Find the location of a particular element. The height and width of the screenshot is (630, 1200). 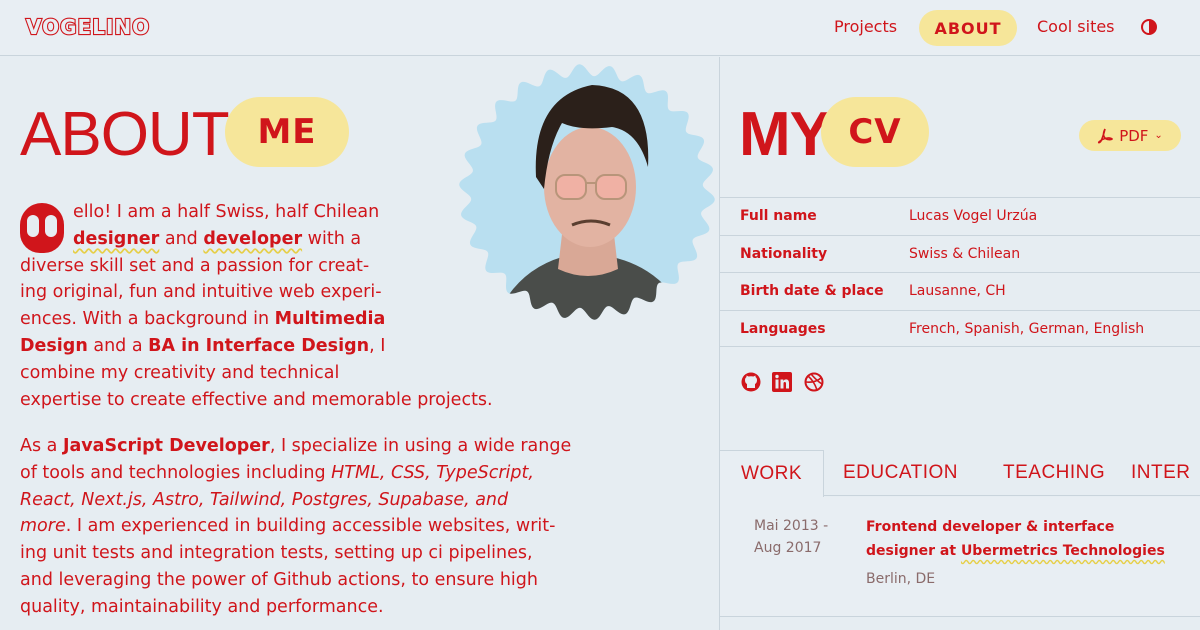

tab-work: WORK is located at coordinates (772, 473).